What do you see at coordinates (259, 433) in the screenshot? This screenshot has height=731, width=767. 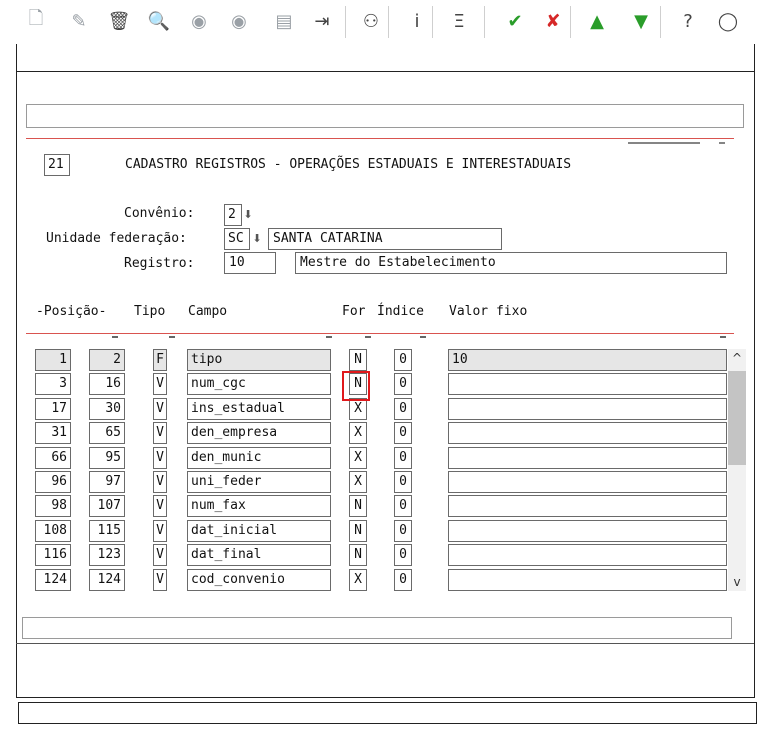 I see `campo-cell: den_empresa` at bounding box center [259, 433].